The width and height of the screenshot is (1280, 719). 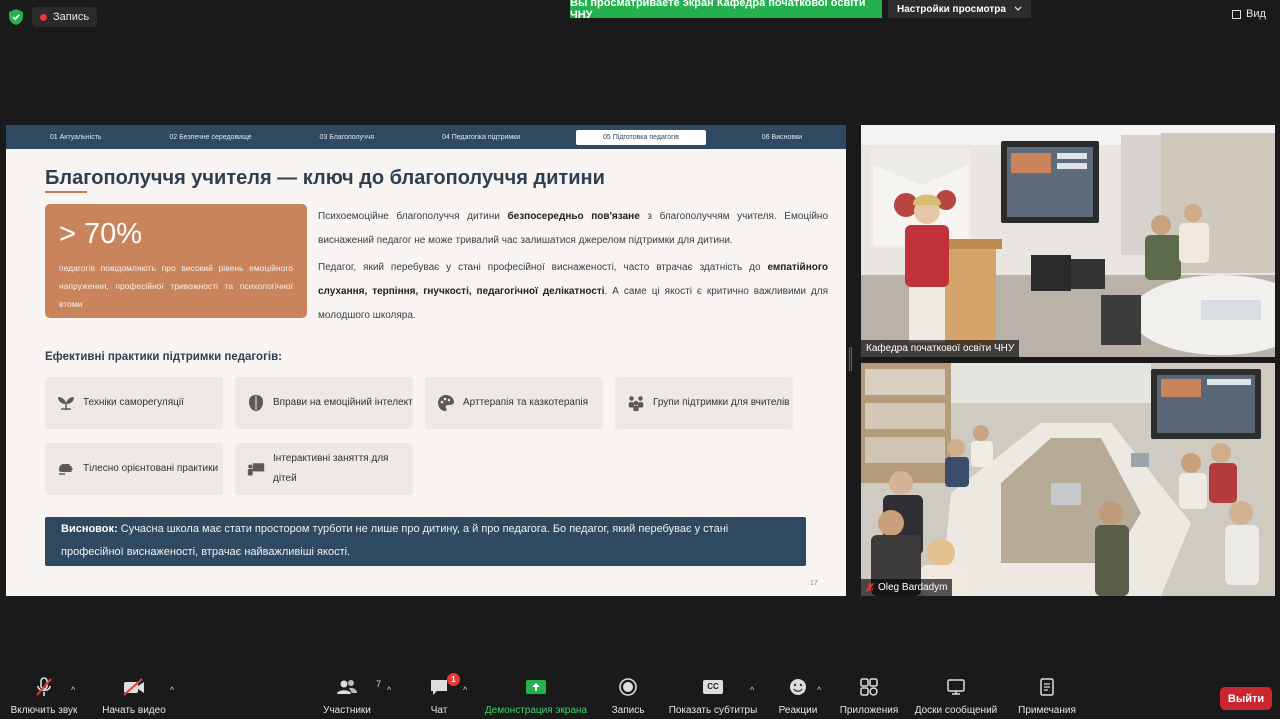 What do you see at coordinates (413, 216) in the screenshot?
I see `paragraph-1-text: Психоемоційне благополуччя дитини` at bounding box center [413, 216].